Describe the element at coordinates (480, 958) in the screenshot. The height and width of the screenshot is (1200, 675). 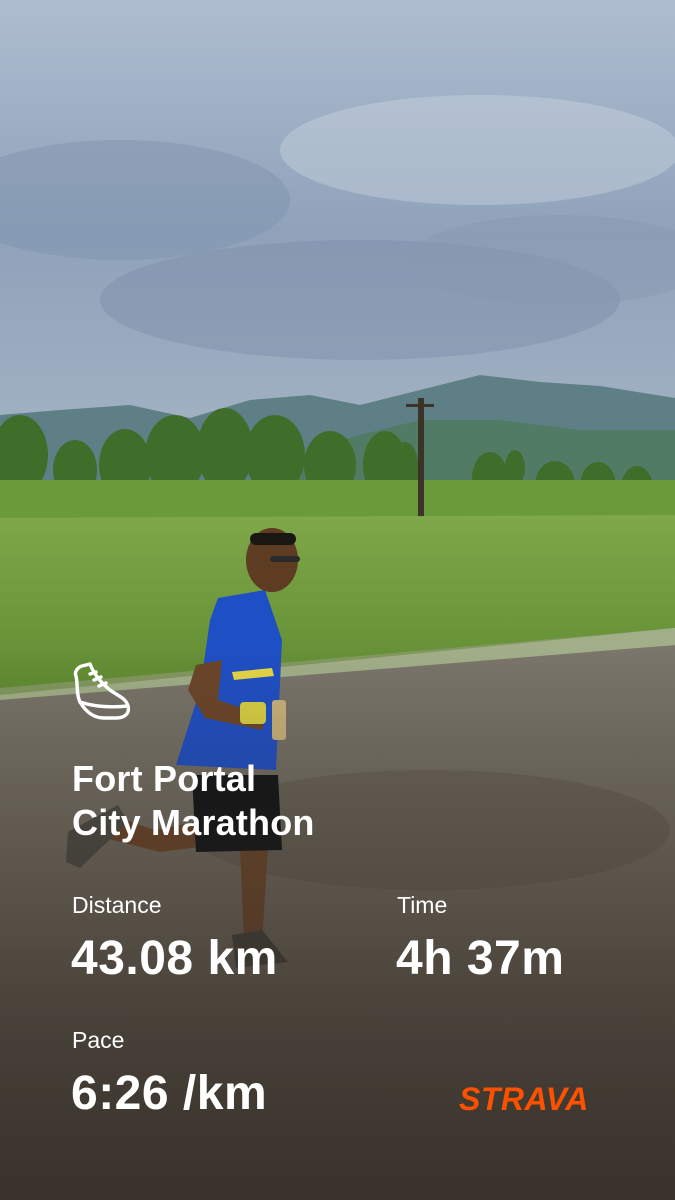
I see `time-value: 4h 37m` at that location.